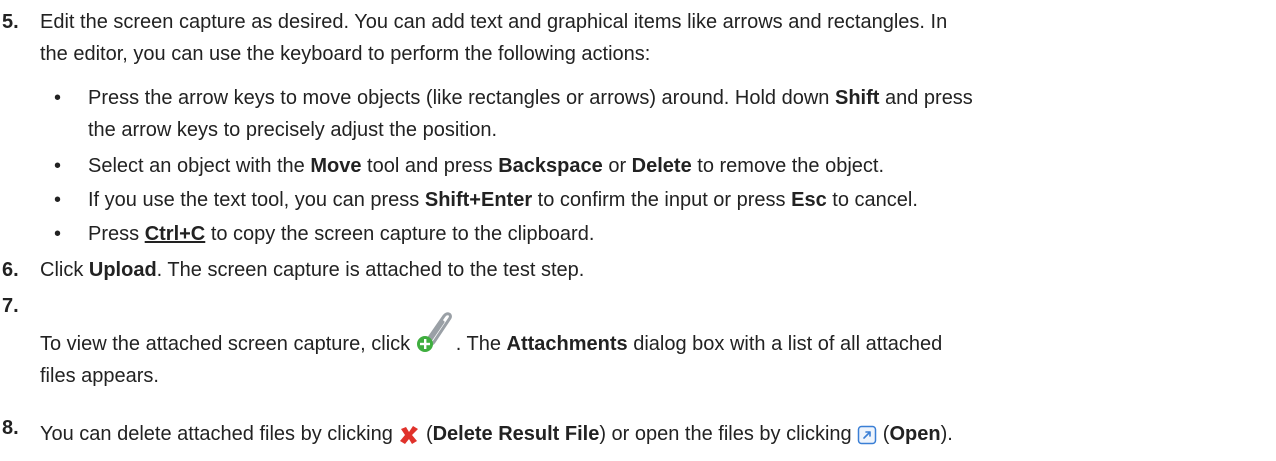 The image size is (1276, 461). I want to click on keyword: Shift, so click(857, 98).